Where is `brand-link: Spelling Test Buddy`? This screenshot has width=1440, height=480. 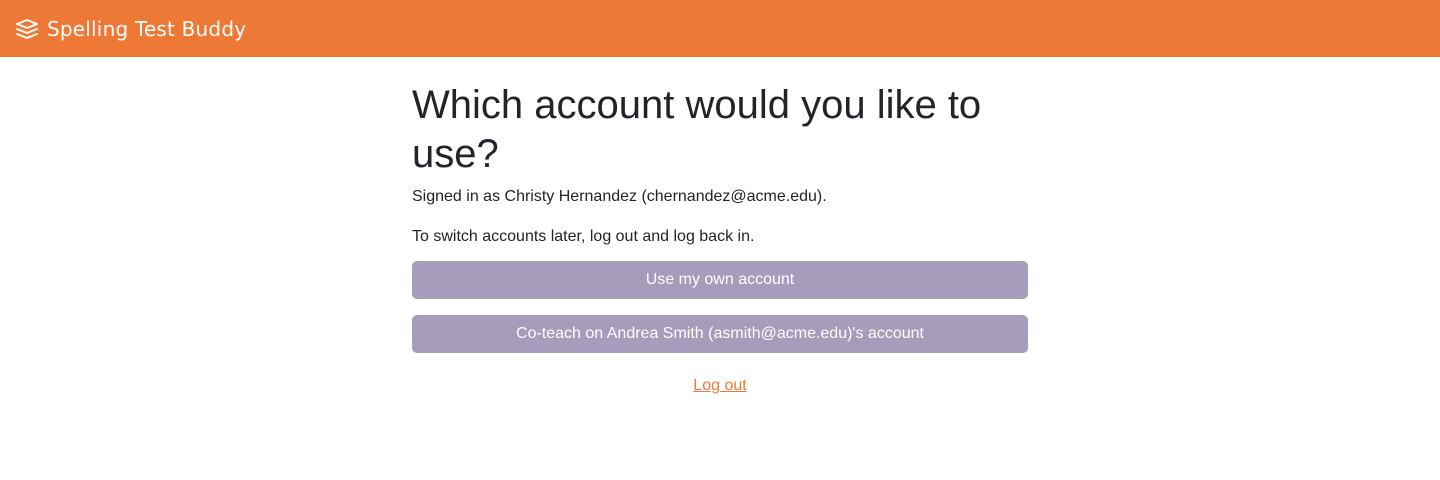
brand-link: Spelling Test Buddy is located at coordinates (130, 29).